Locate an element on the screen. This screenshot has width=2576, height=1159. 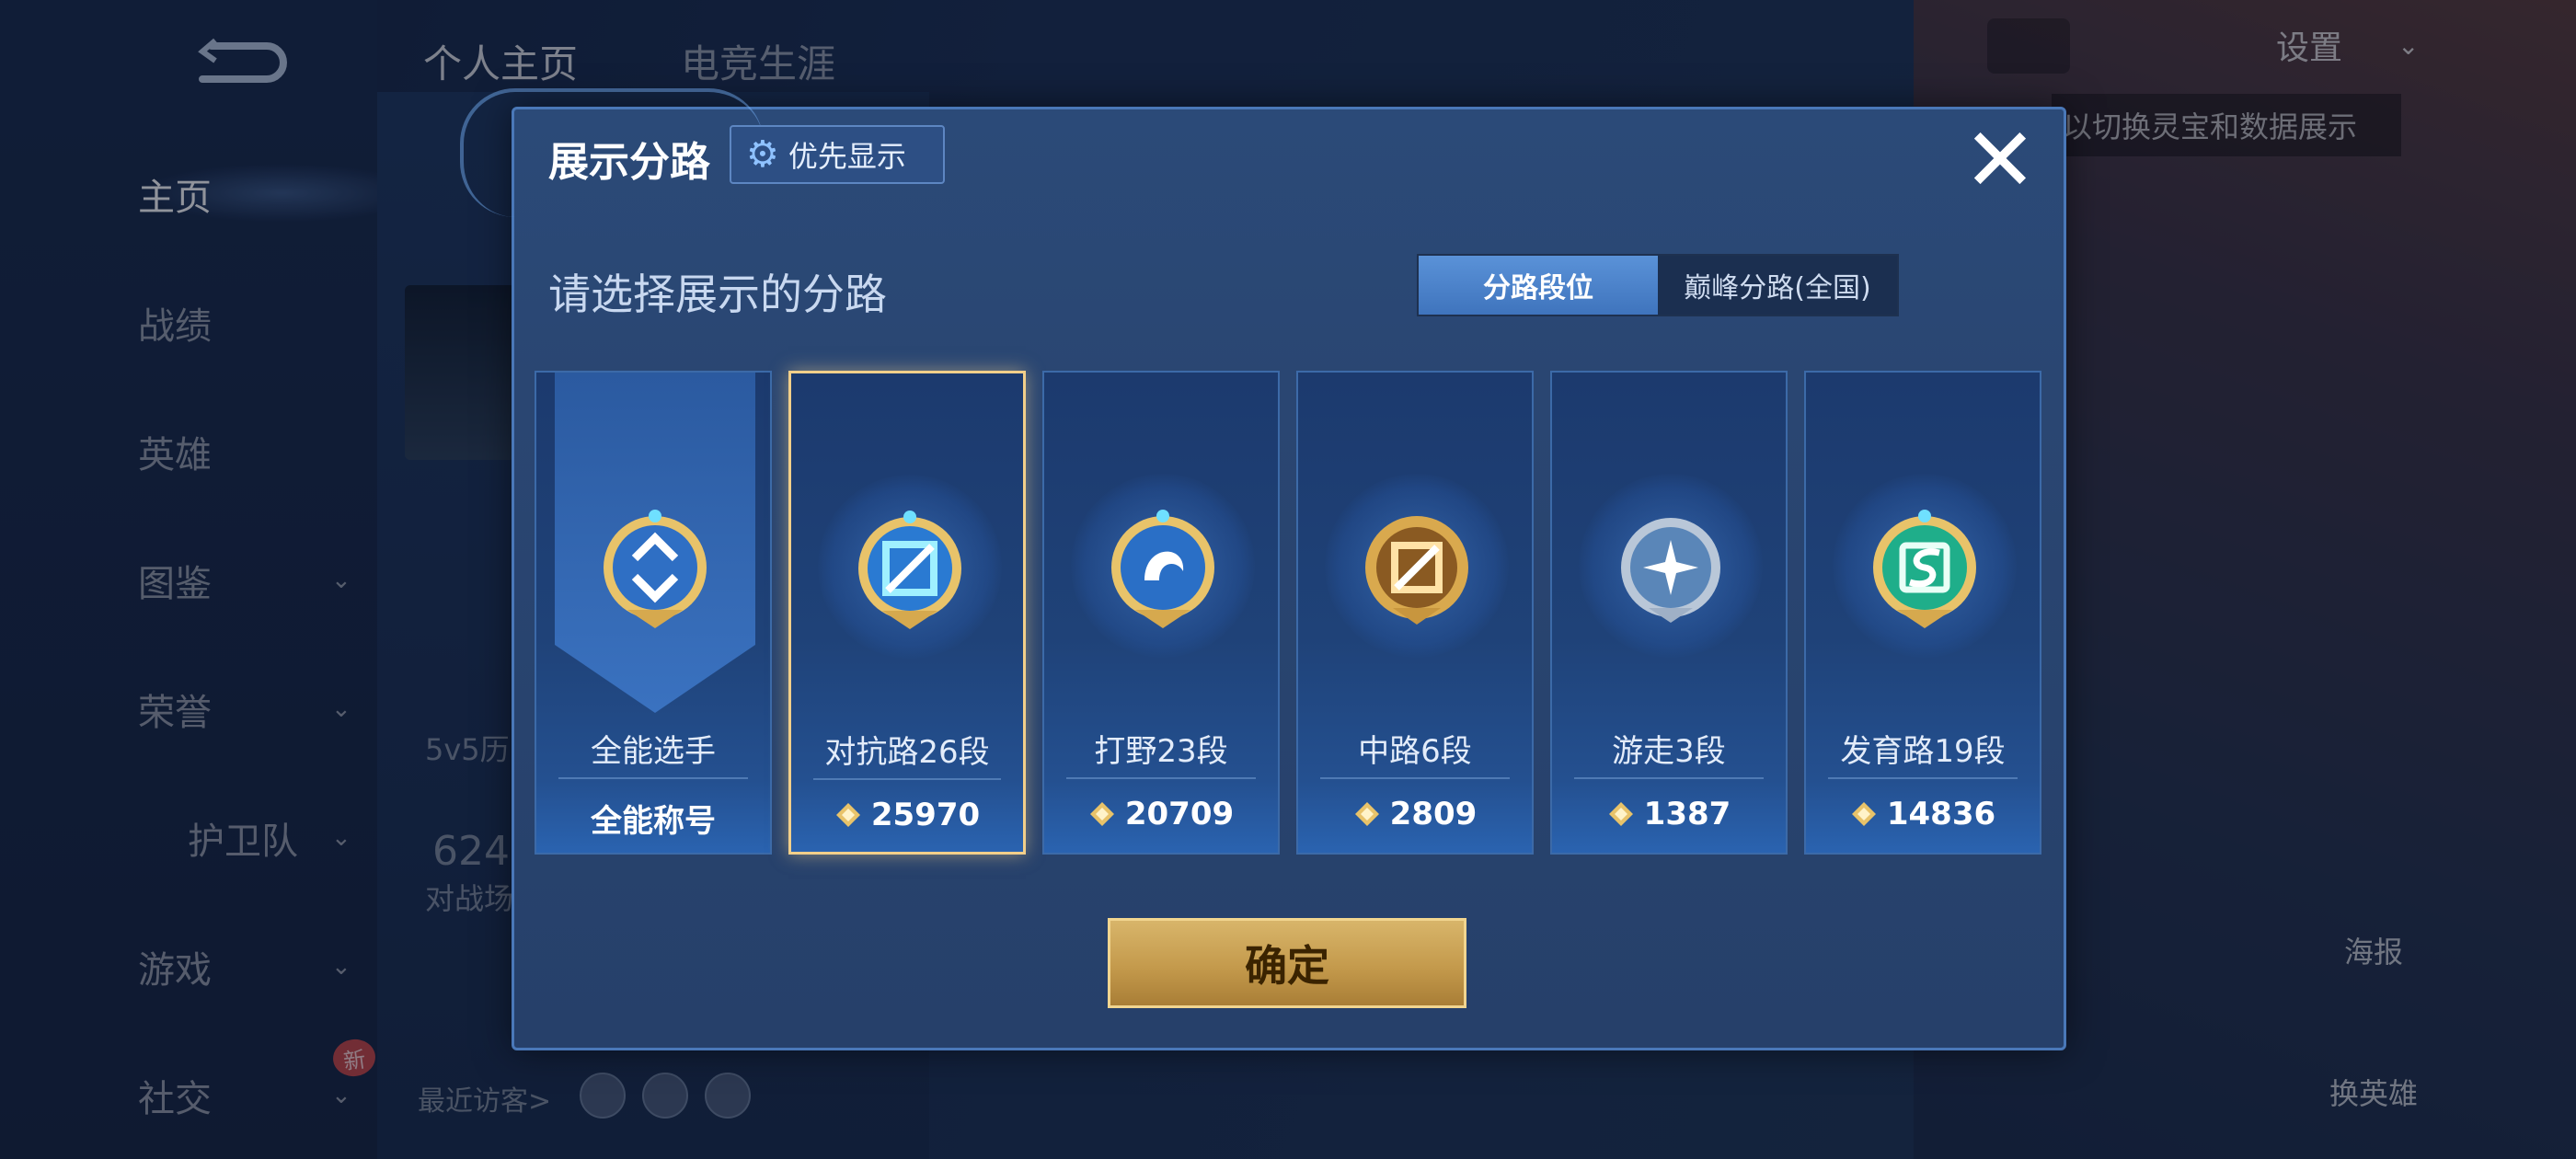
modal-title: 展示分路 is located at coordinates (629, 162).